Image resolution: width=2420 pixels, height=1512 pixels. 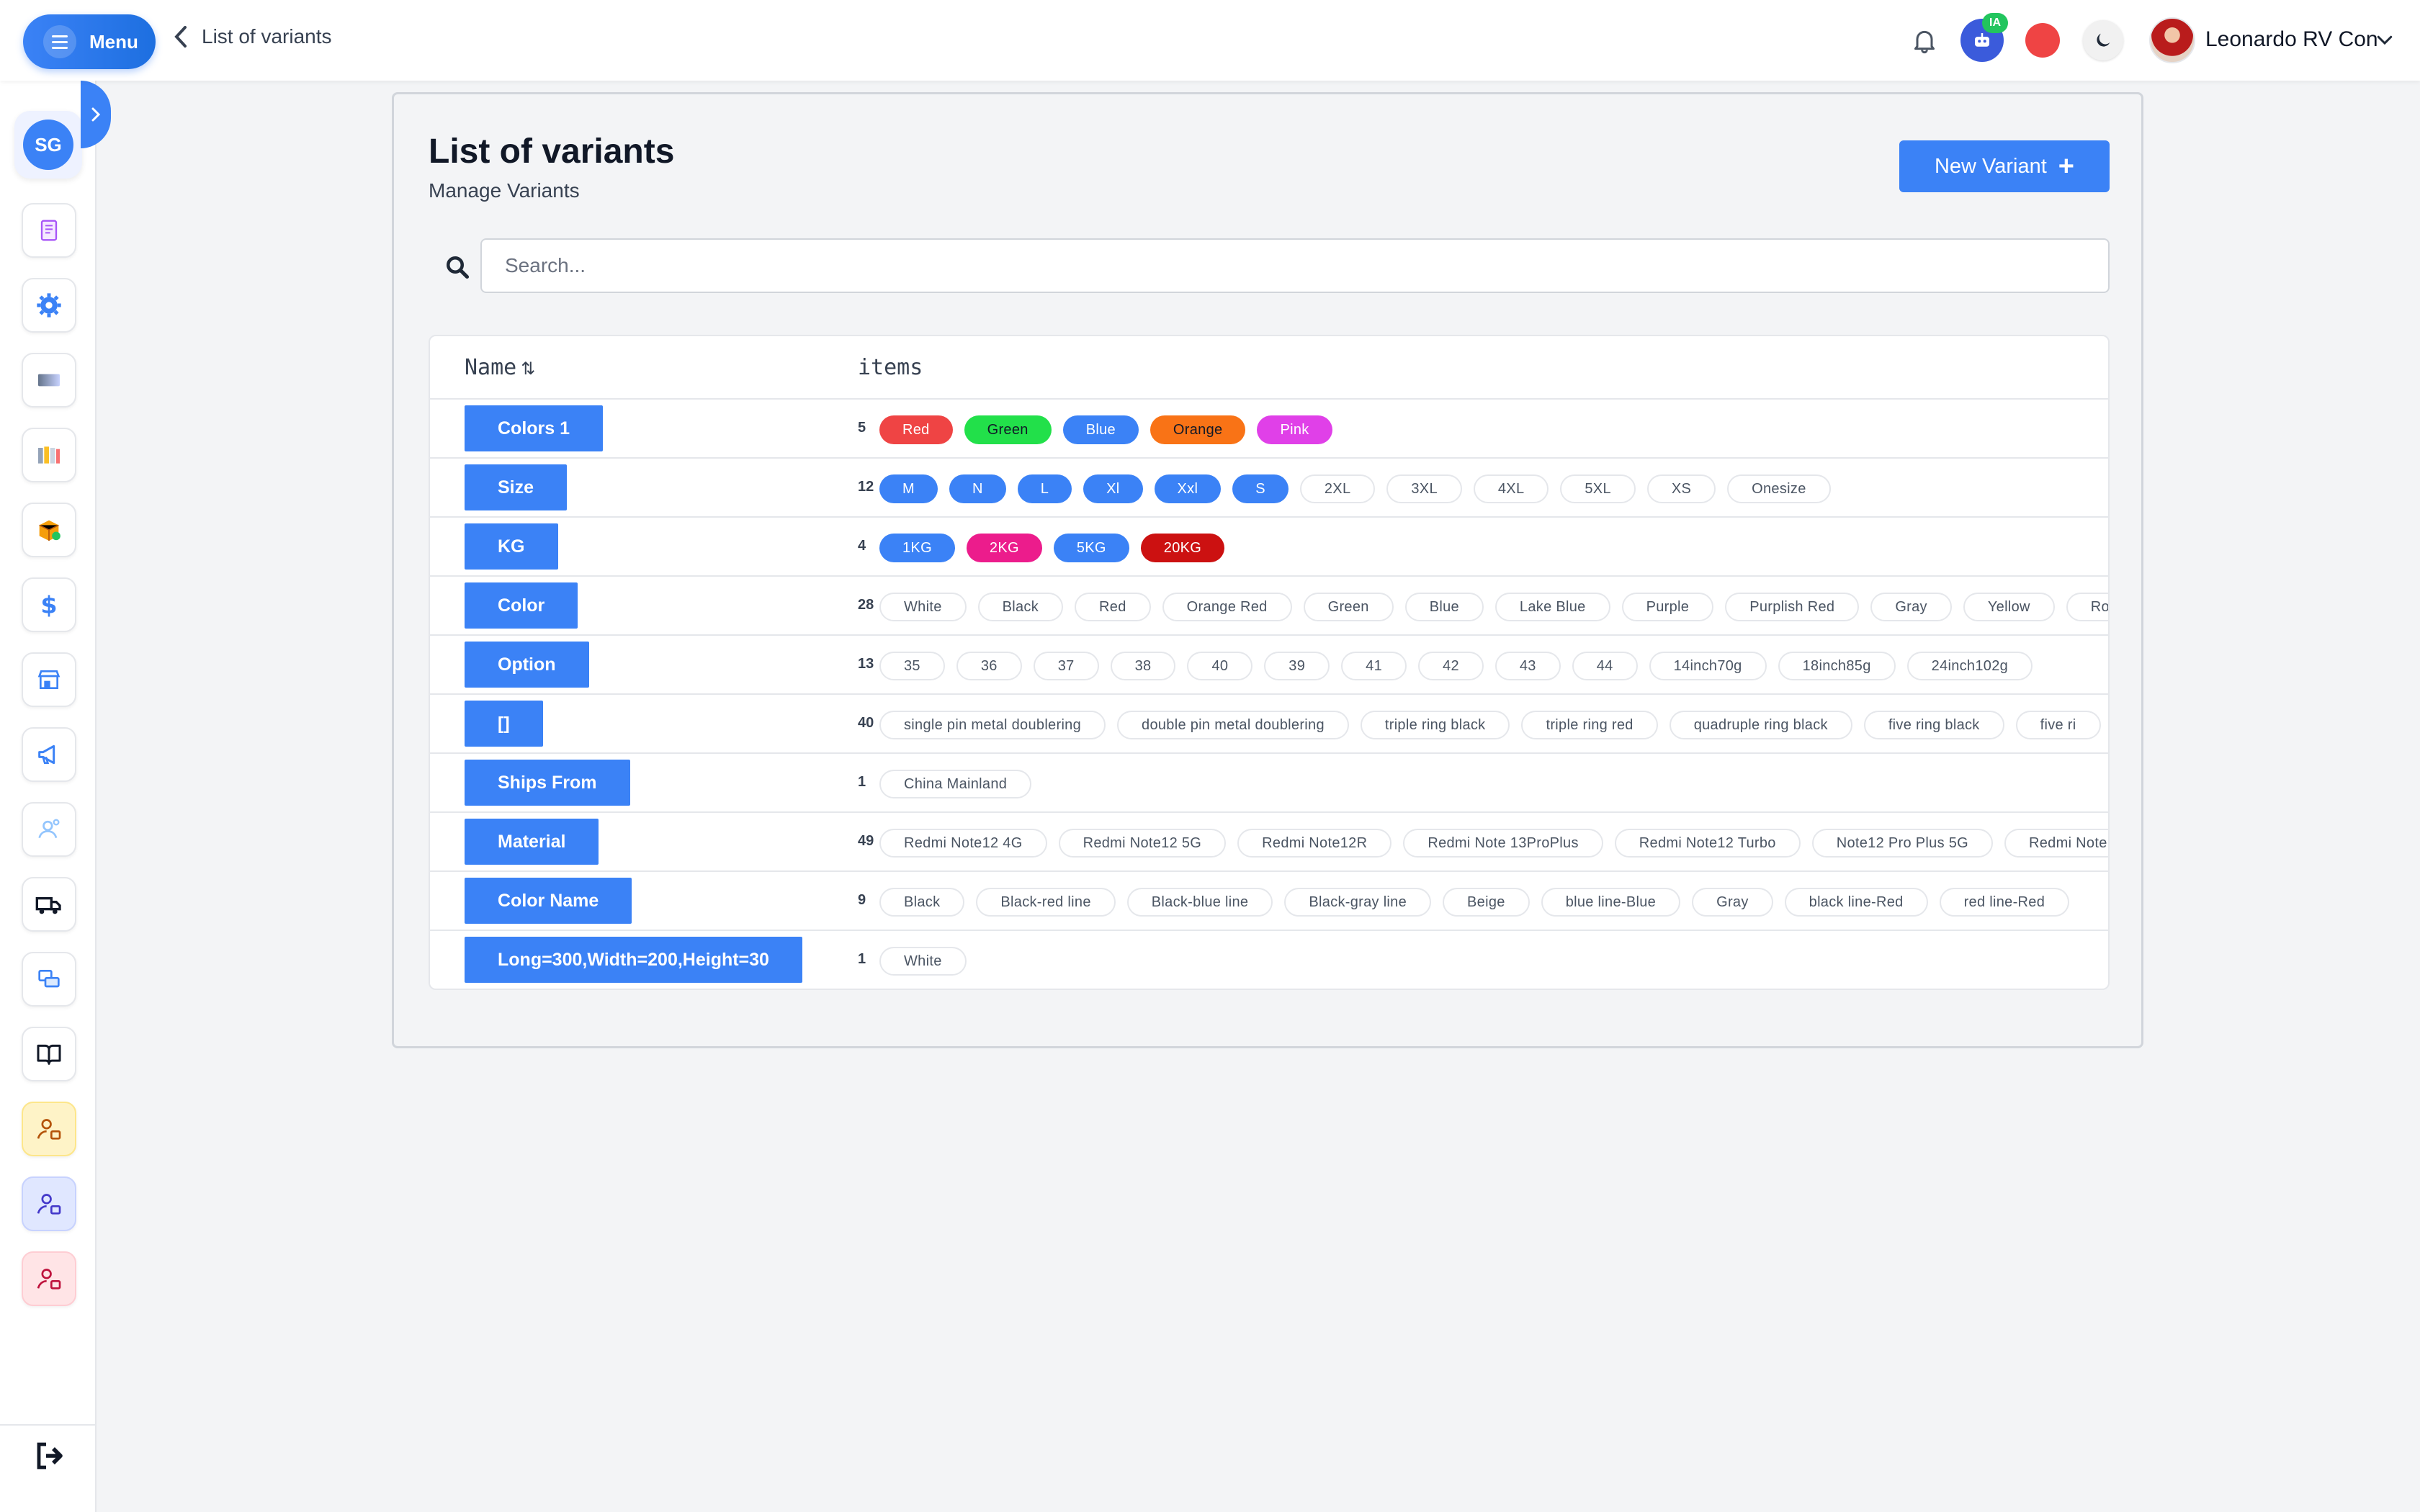 What do you see at coordinates (521, 605) in the screenshot?
I see `variant-name-button: Color` at bounding box center [521, 605].